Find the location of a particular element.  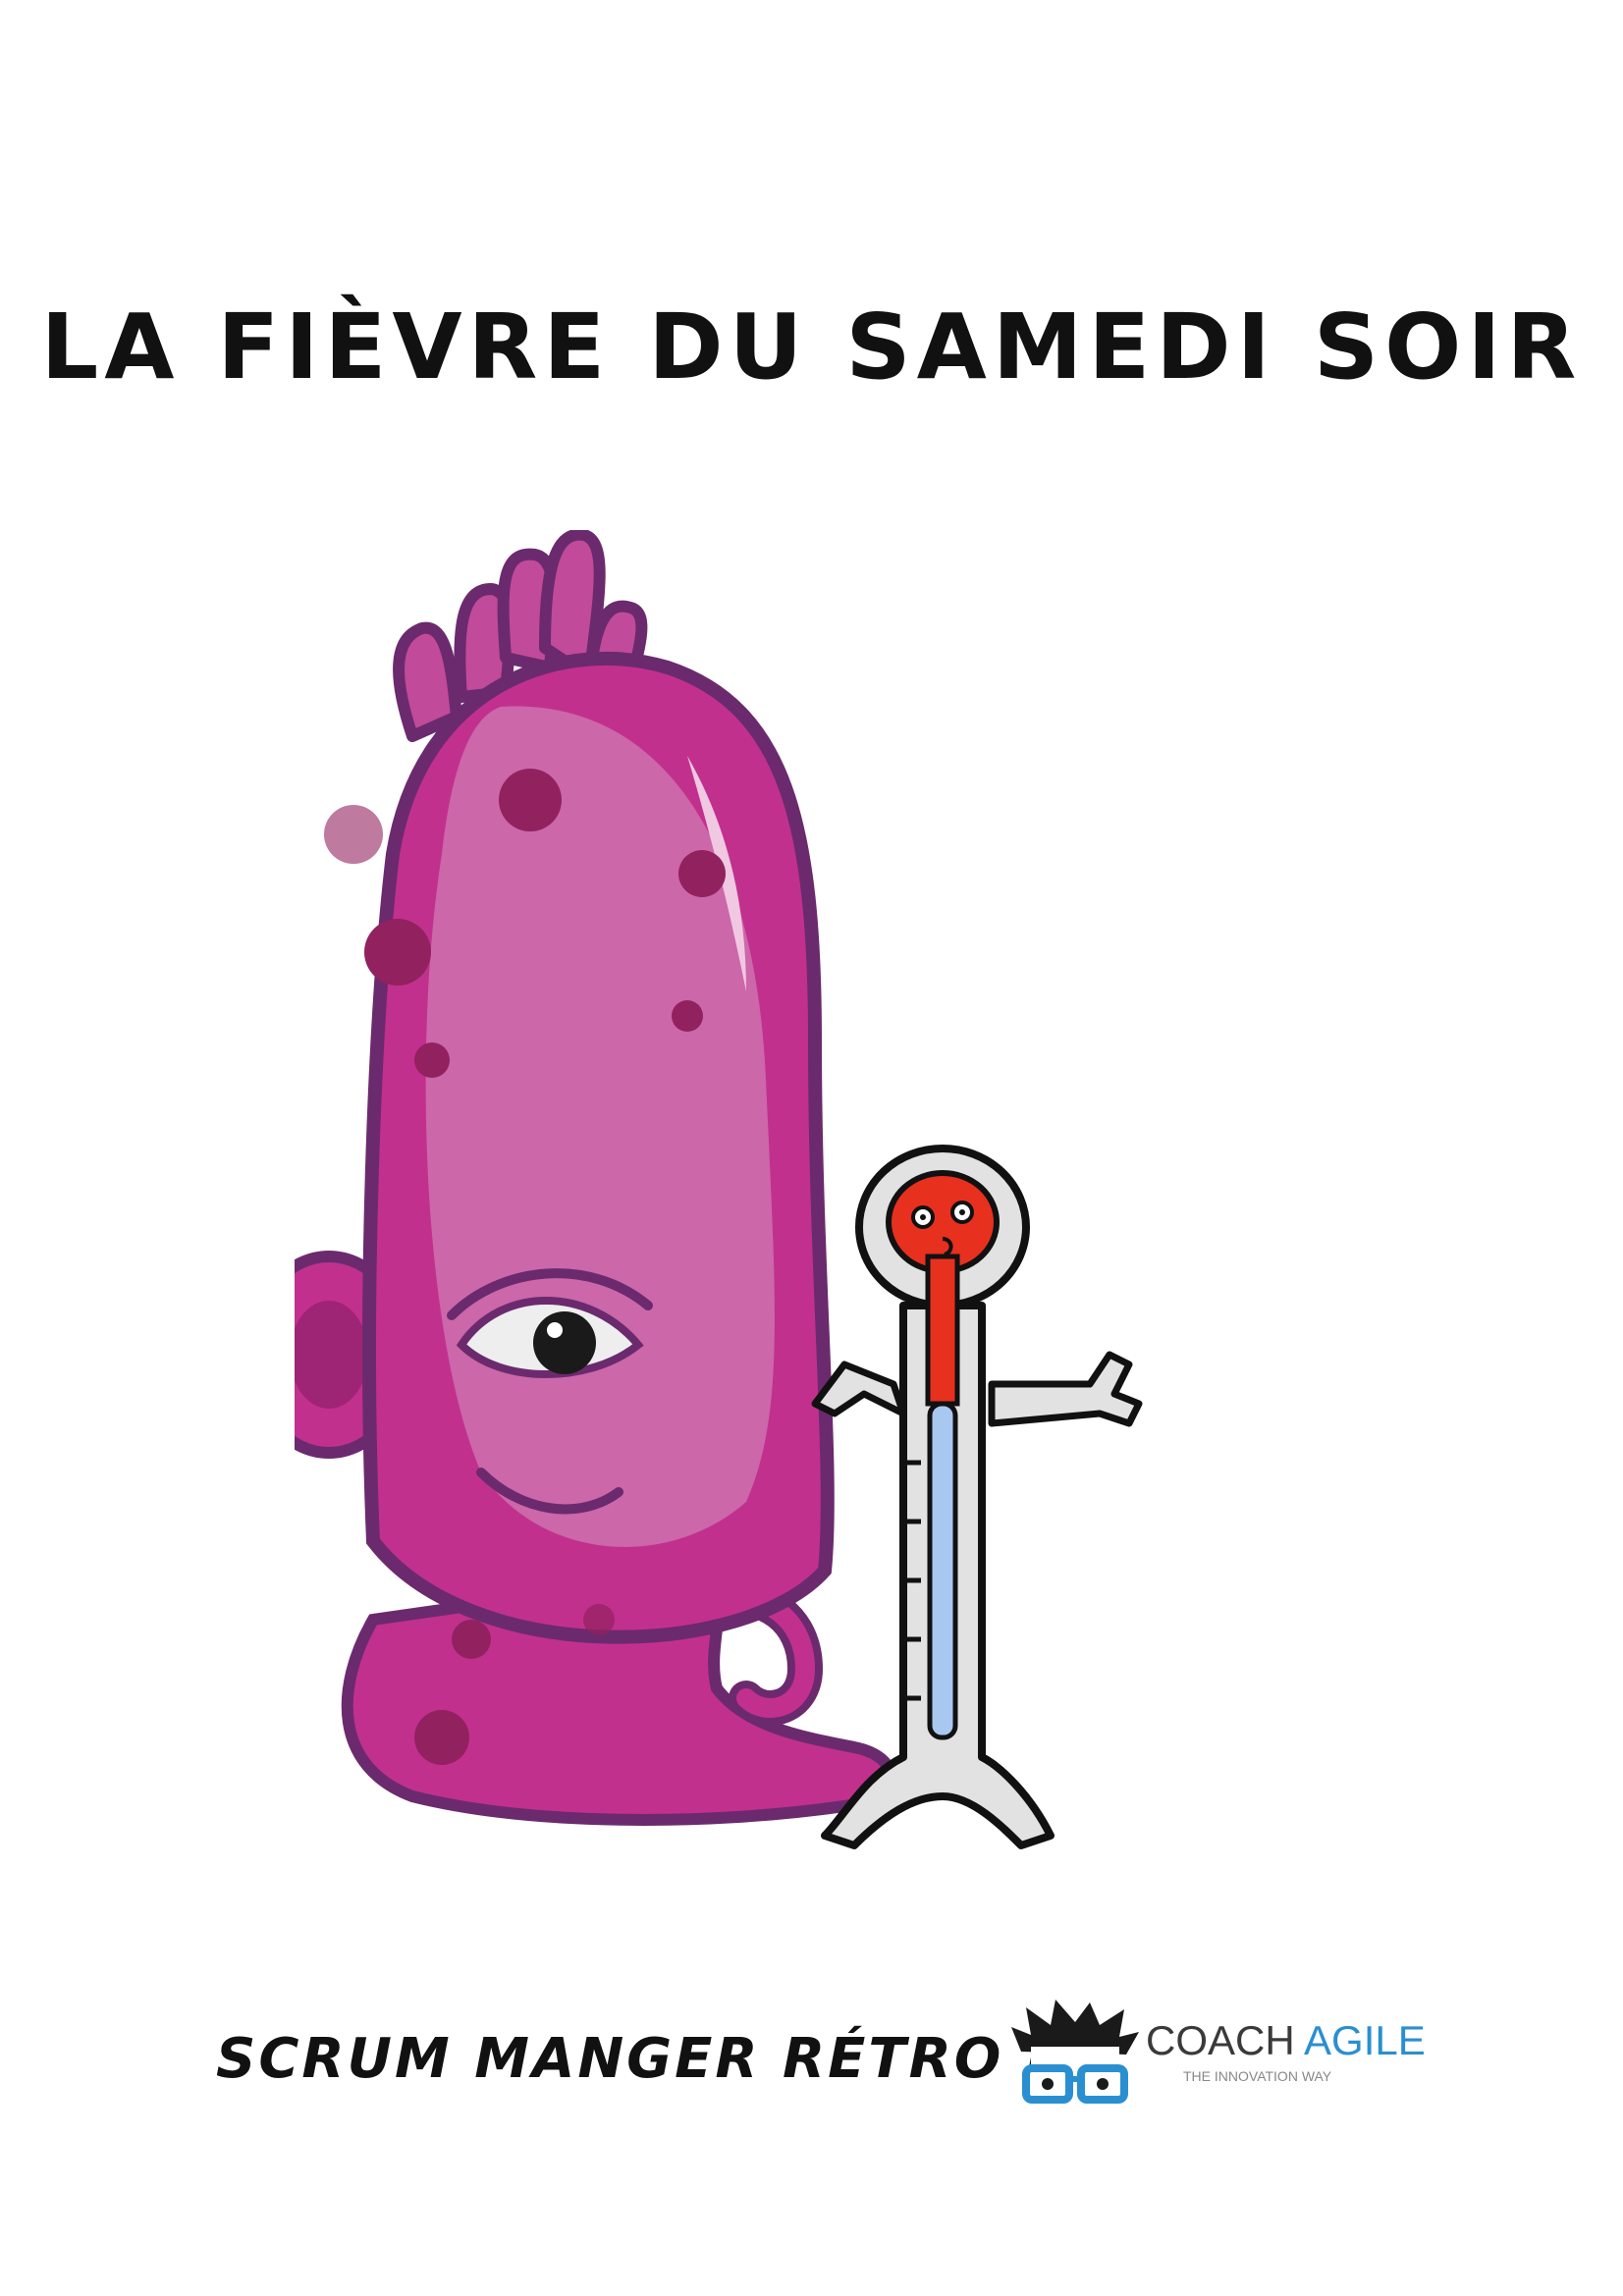

page-title: LA FIÈVRE DU SAMEDI SOIR is located at coordinates (811, 347).